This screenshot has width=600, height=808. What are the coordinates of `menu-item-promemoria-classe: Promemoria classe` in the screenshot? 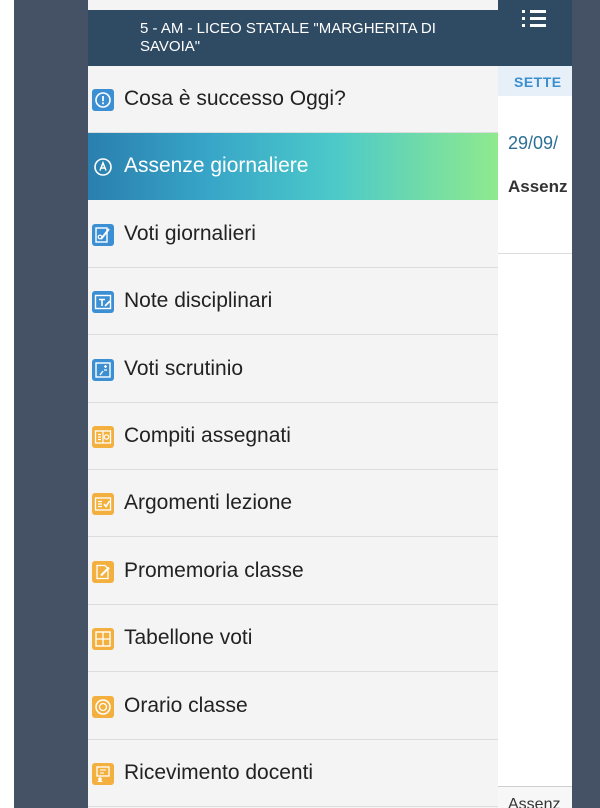 It's located at (293, 571).